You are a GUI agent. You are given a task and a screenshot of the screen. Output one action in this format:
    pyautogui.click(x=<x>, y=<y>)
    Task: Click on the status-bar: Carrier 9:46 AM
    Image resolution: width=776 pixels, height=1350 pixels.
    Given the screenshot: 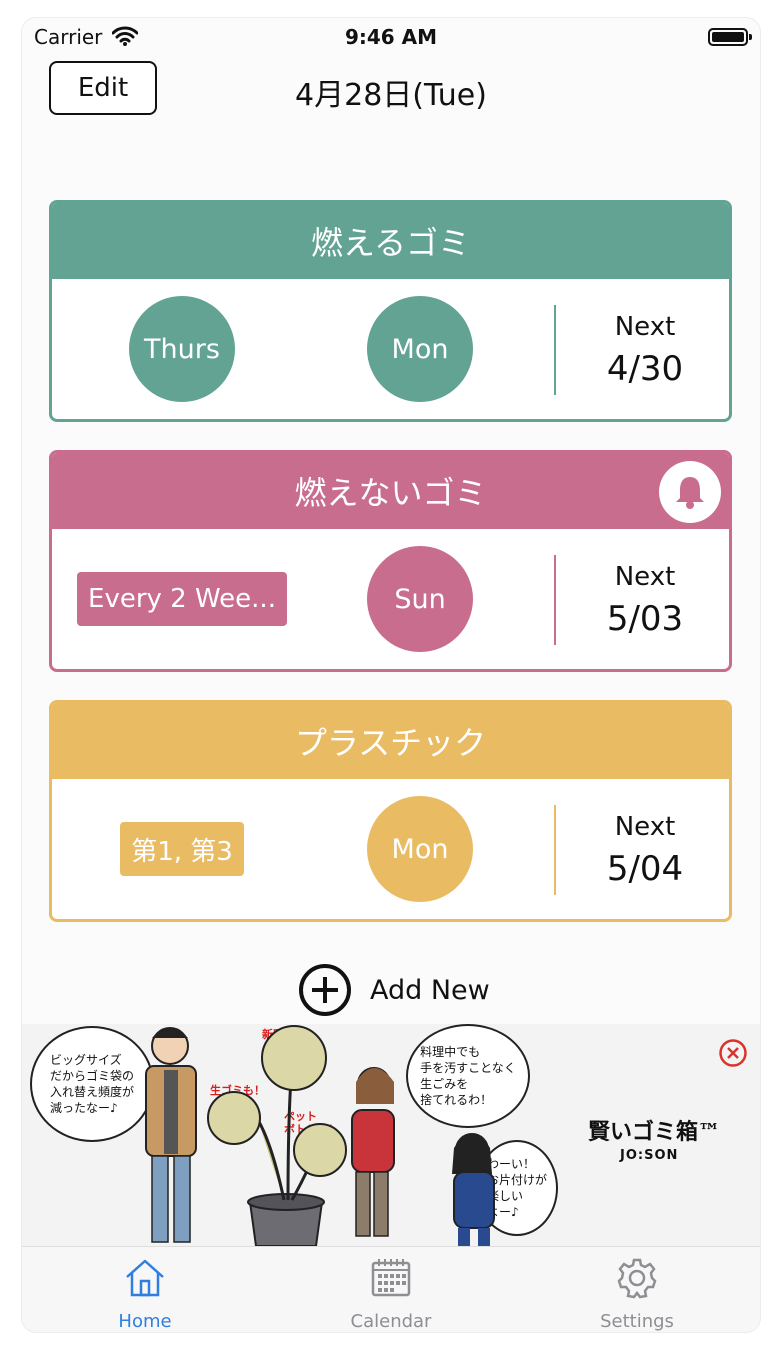 What is the action you would take?
    pyautogui.click(x=391, y=38)
    